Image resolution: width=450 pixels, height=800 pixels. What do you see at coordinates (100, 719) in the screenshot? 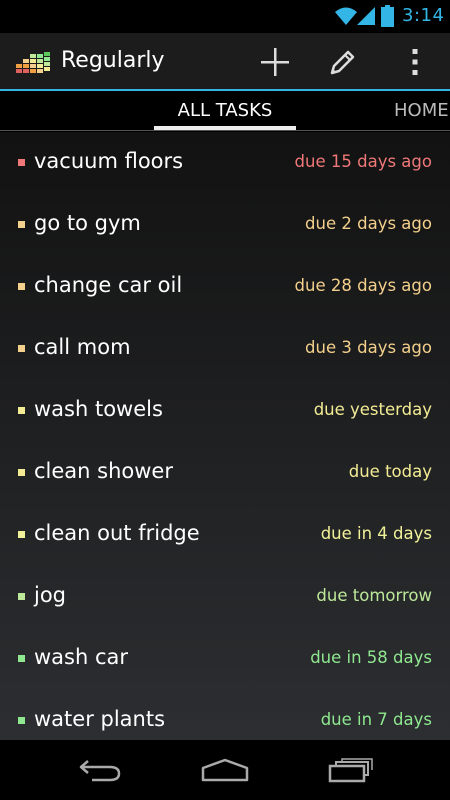
I see `task-name: water plants` at bounding box center [100, 719].